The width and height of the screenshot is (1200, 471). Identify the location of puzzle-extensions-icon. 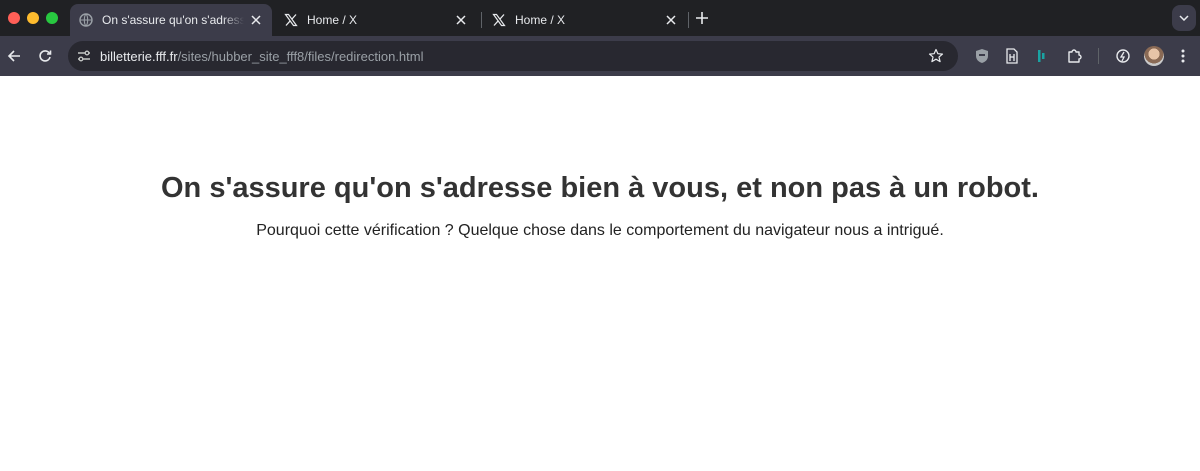
(1074, 56).